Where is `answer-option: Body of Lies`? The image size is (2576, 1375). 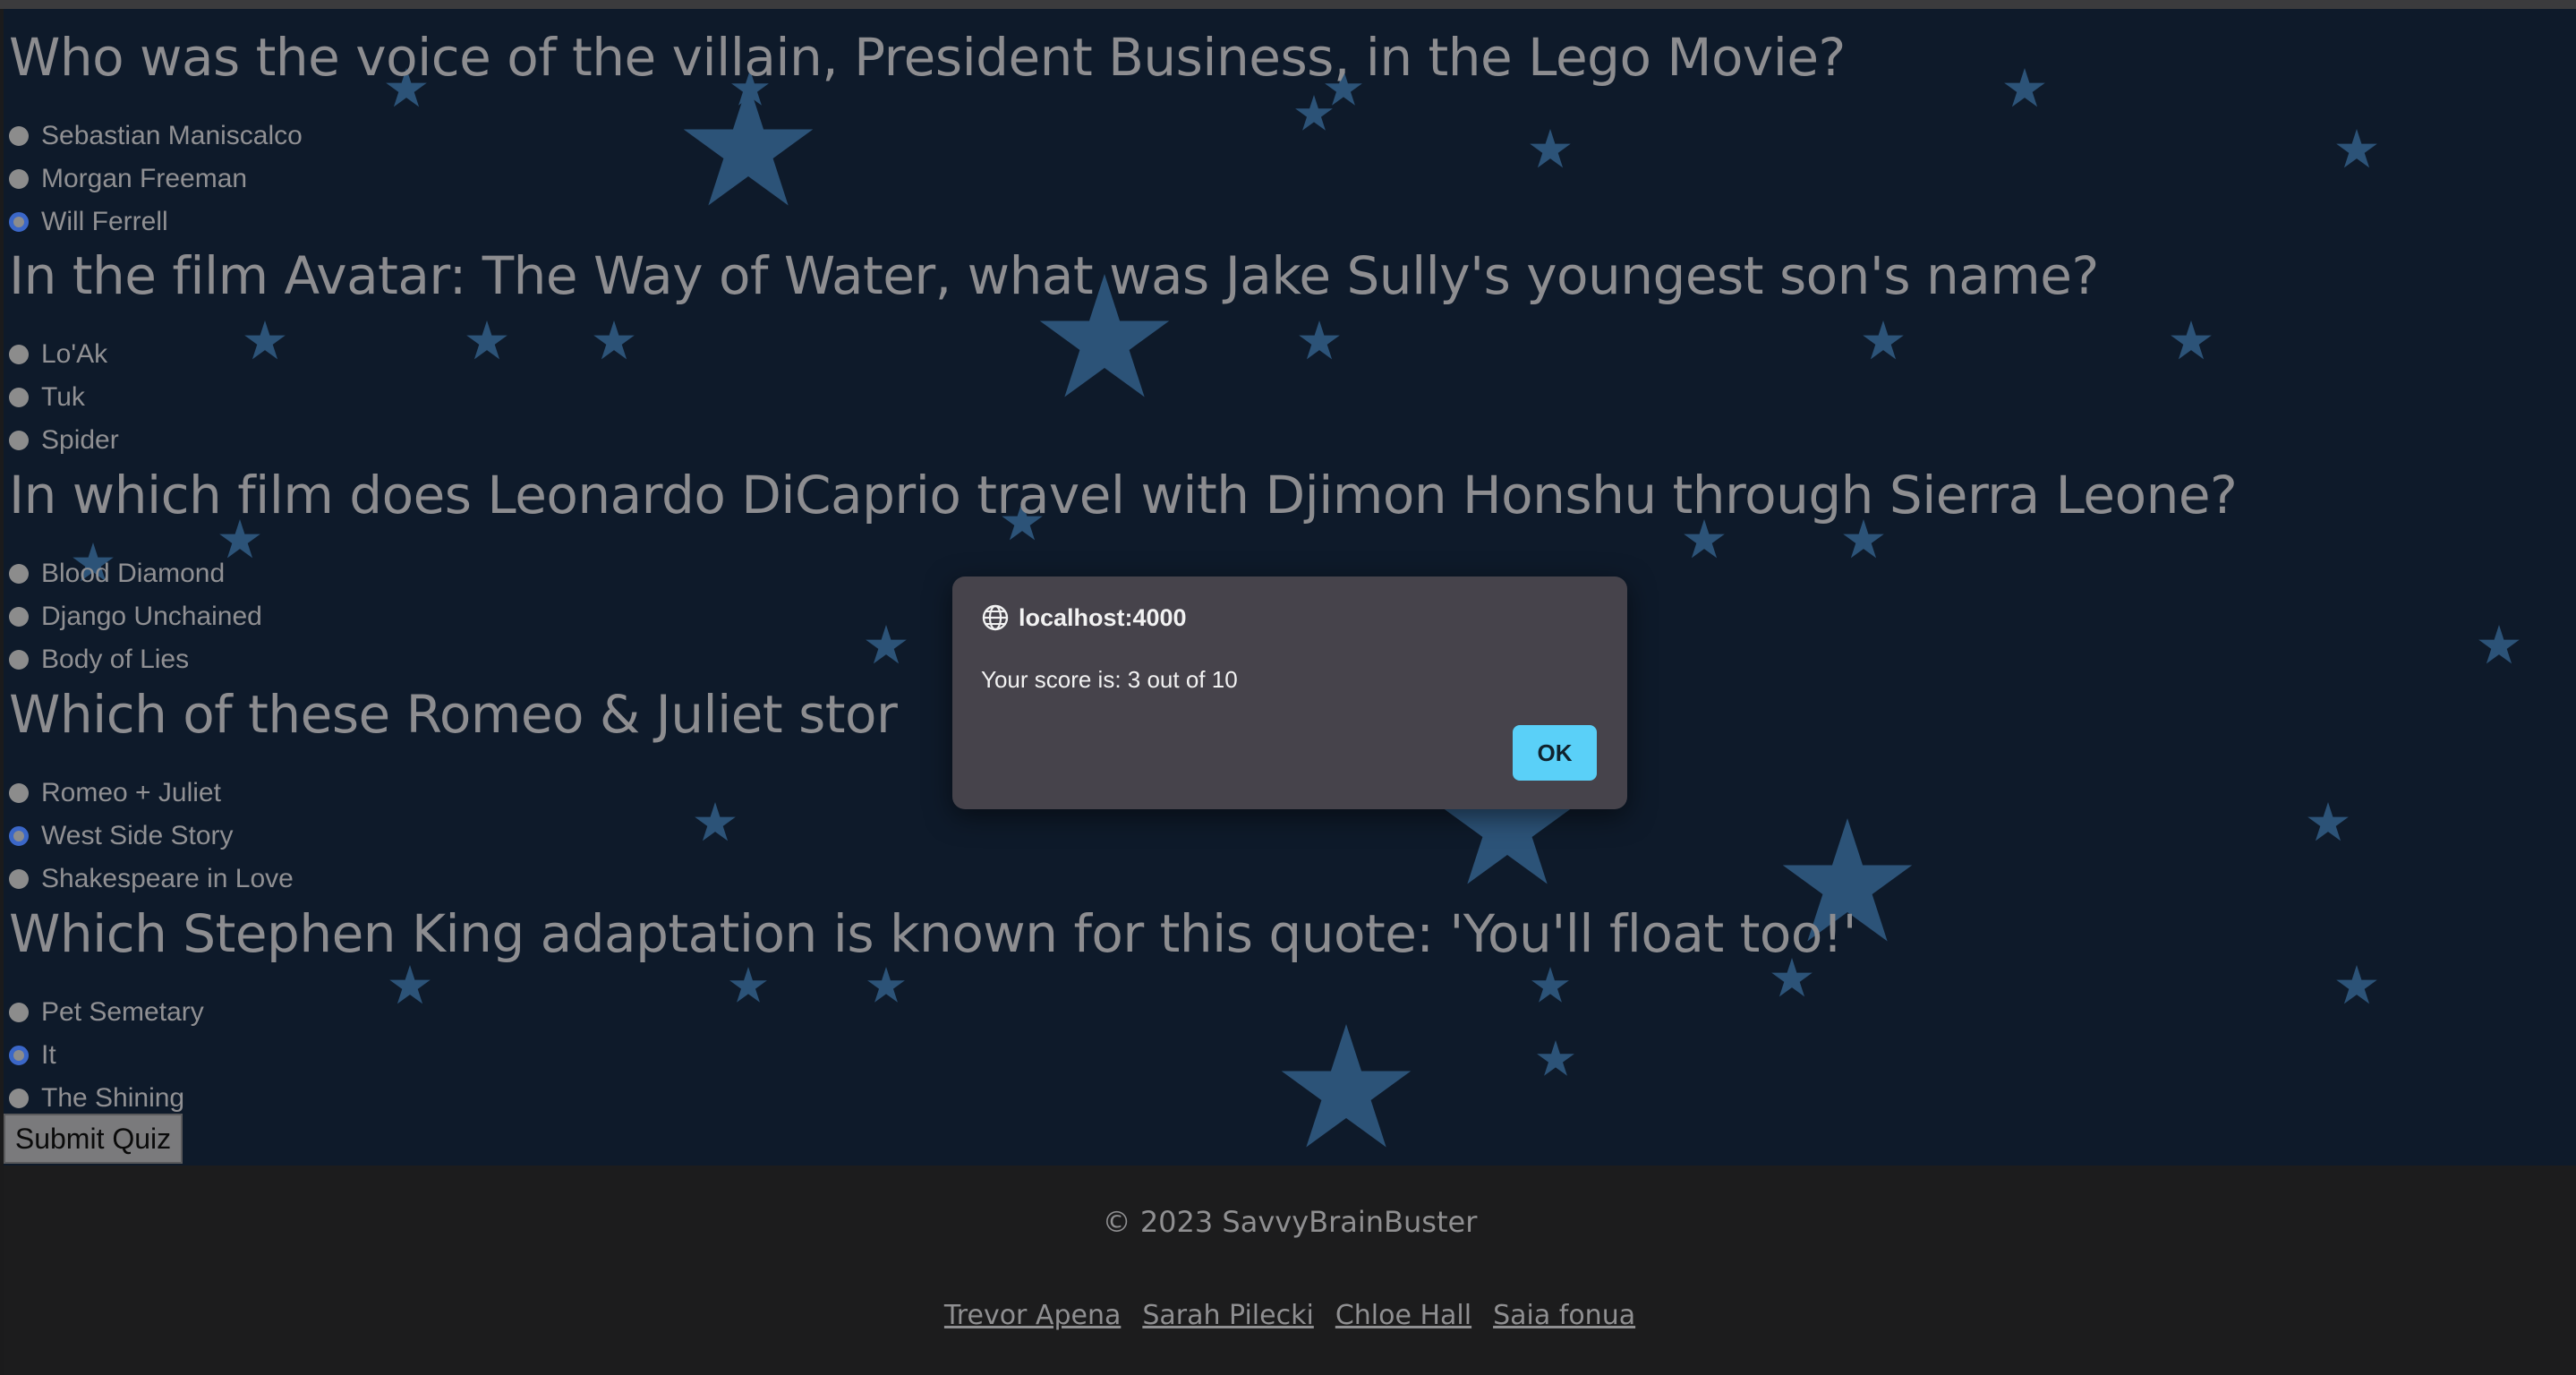 answer-option: Body of Lies is located at coordinates (96, 660).